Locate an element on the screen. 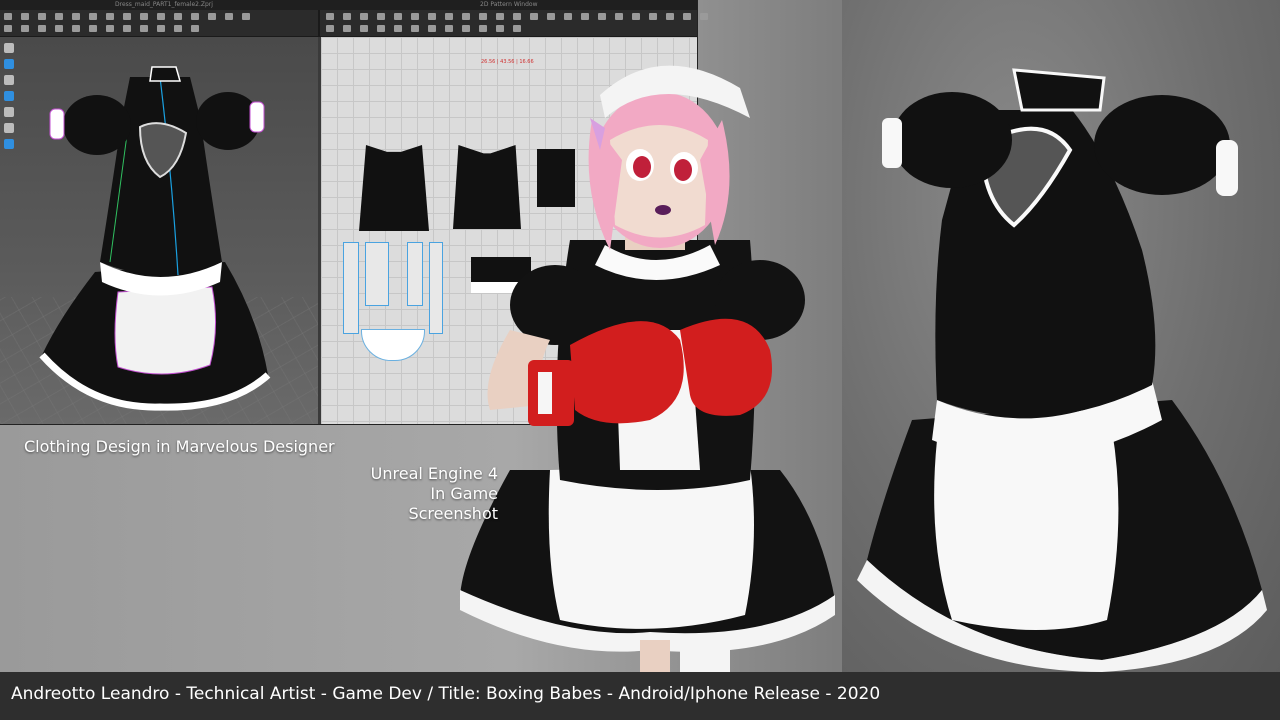 The width and height of the screenshot is (1280, 720). 2d-mirror-icon is located at coordinates (347, 28).